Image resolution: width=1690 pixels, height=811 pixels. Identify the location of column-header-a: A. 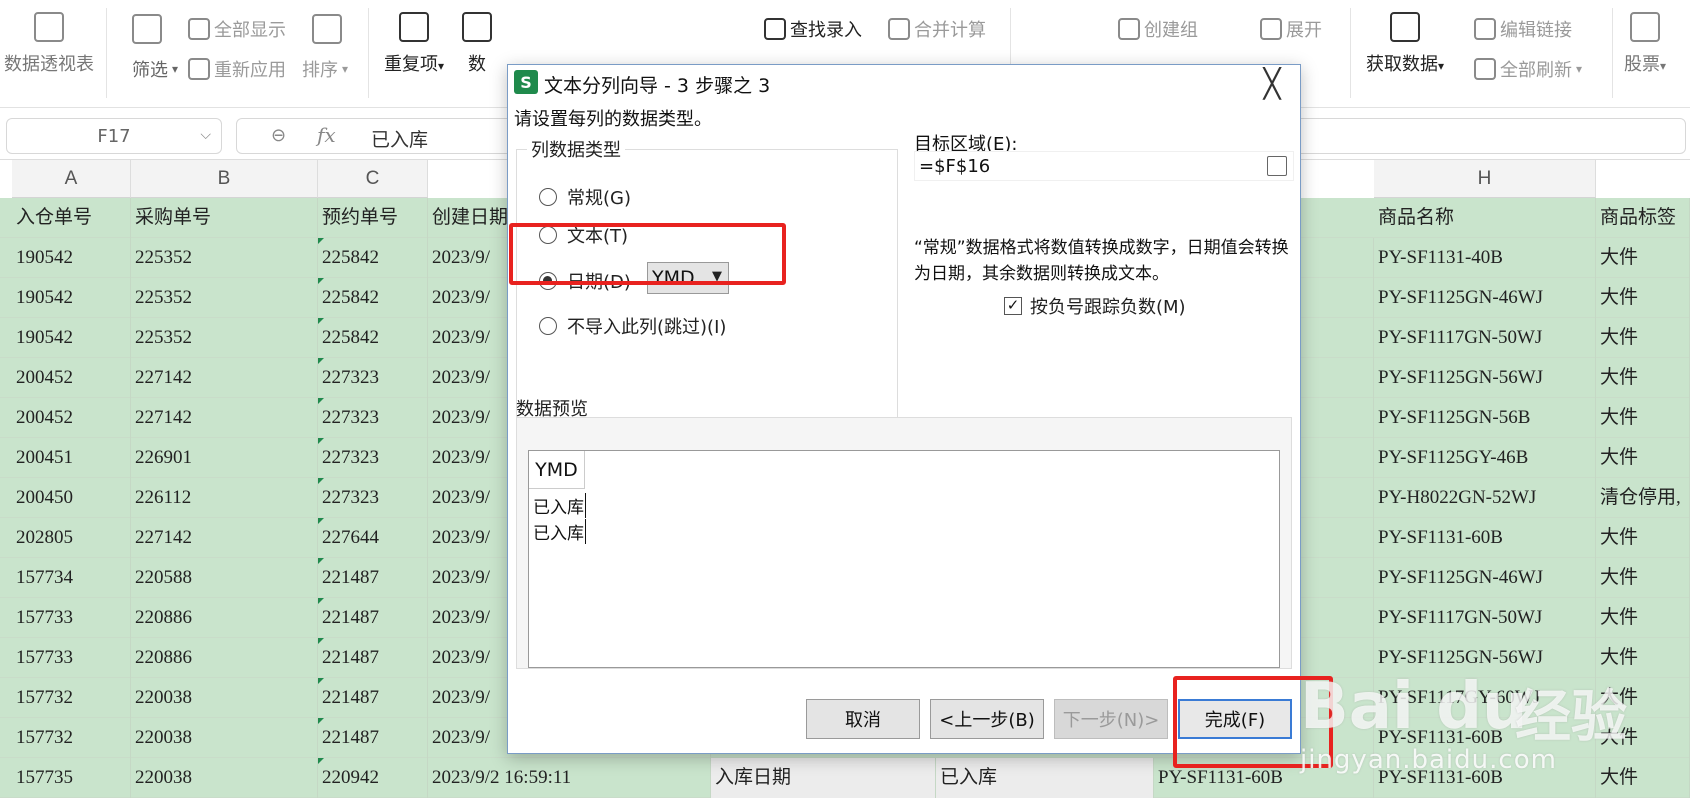
(71, 179).